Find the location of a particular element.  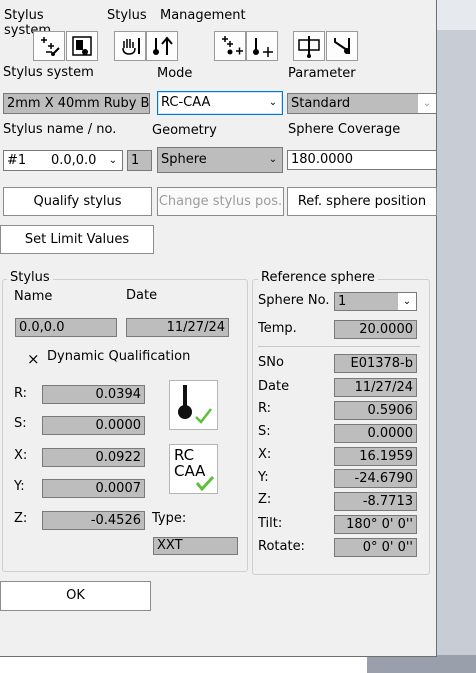

stylus-number-field: 1 is located at coordinates (139, 160).